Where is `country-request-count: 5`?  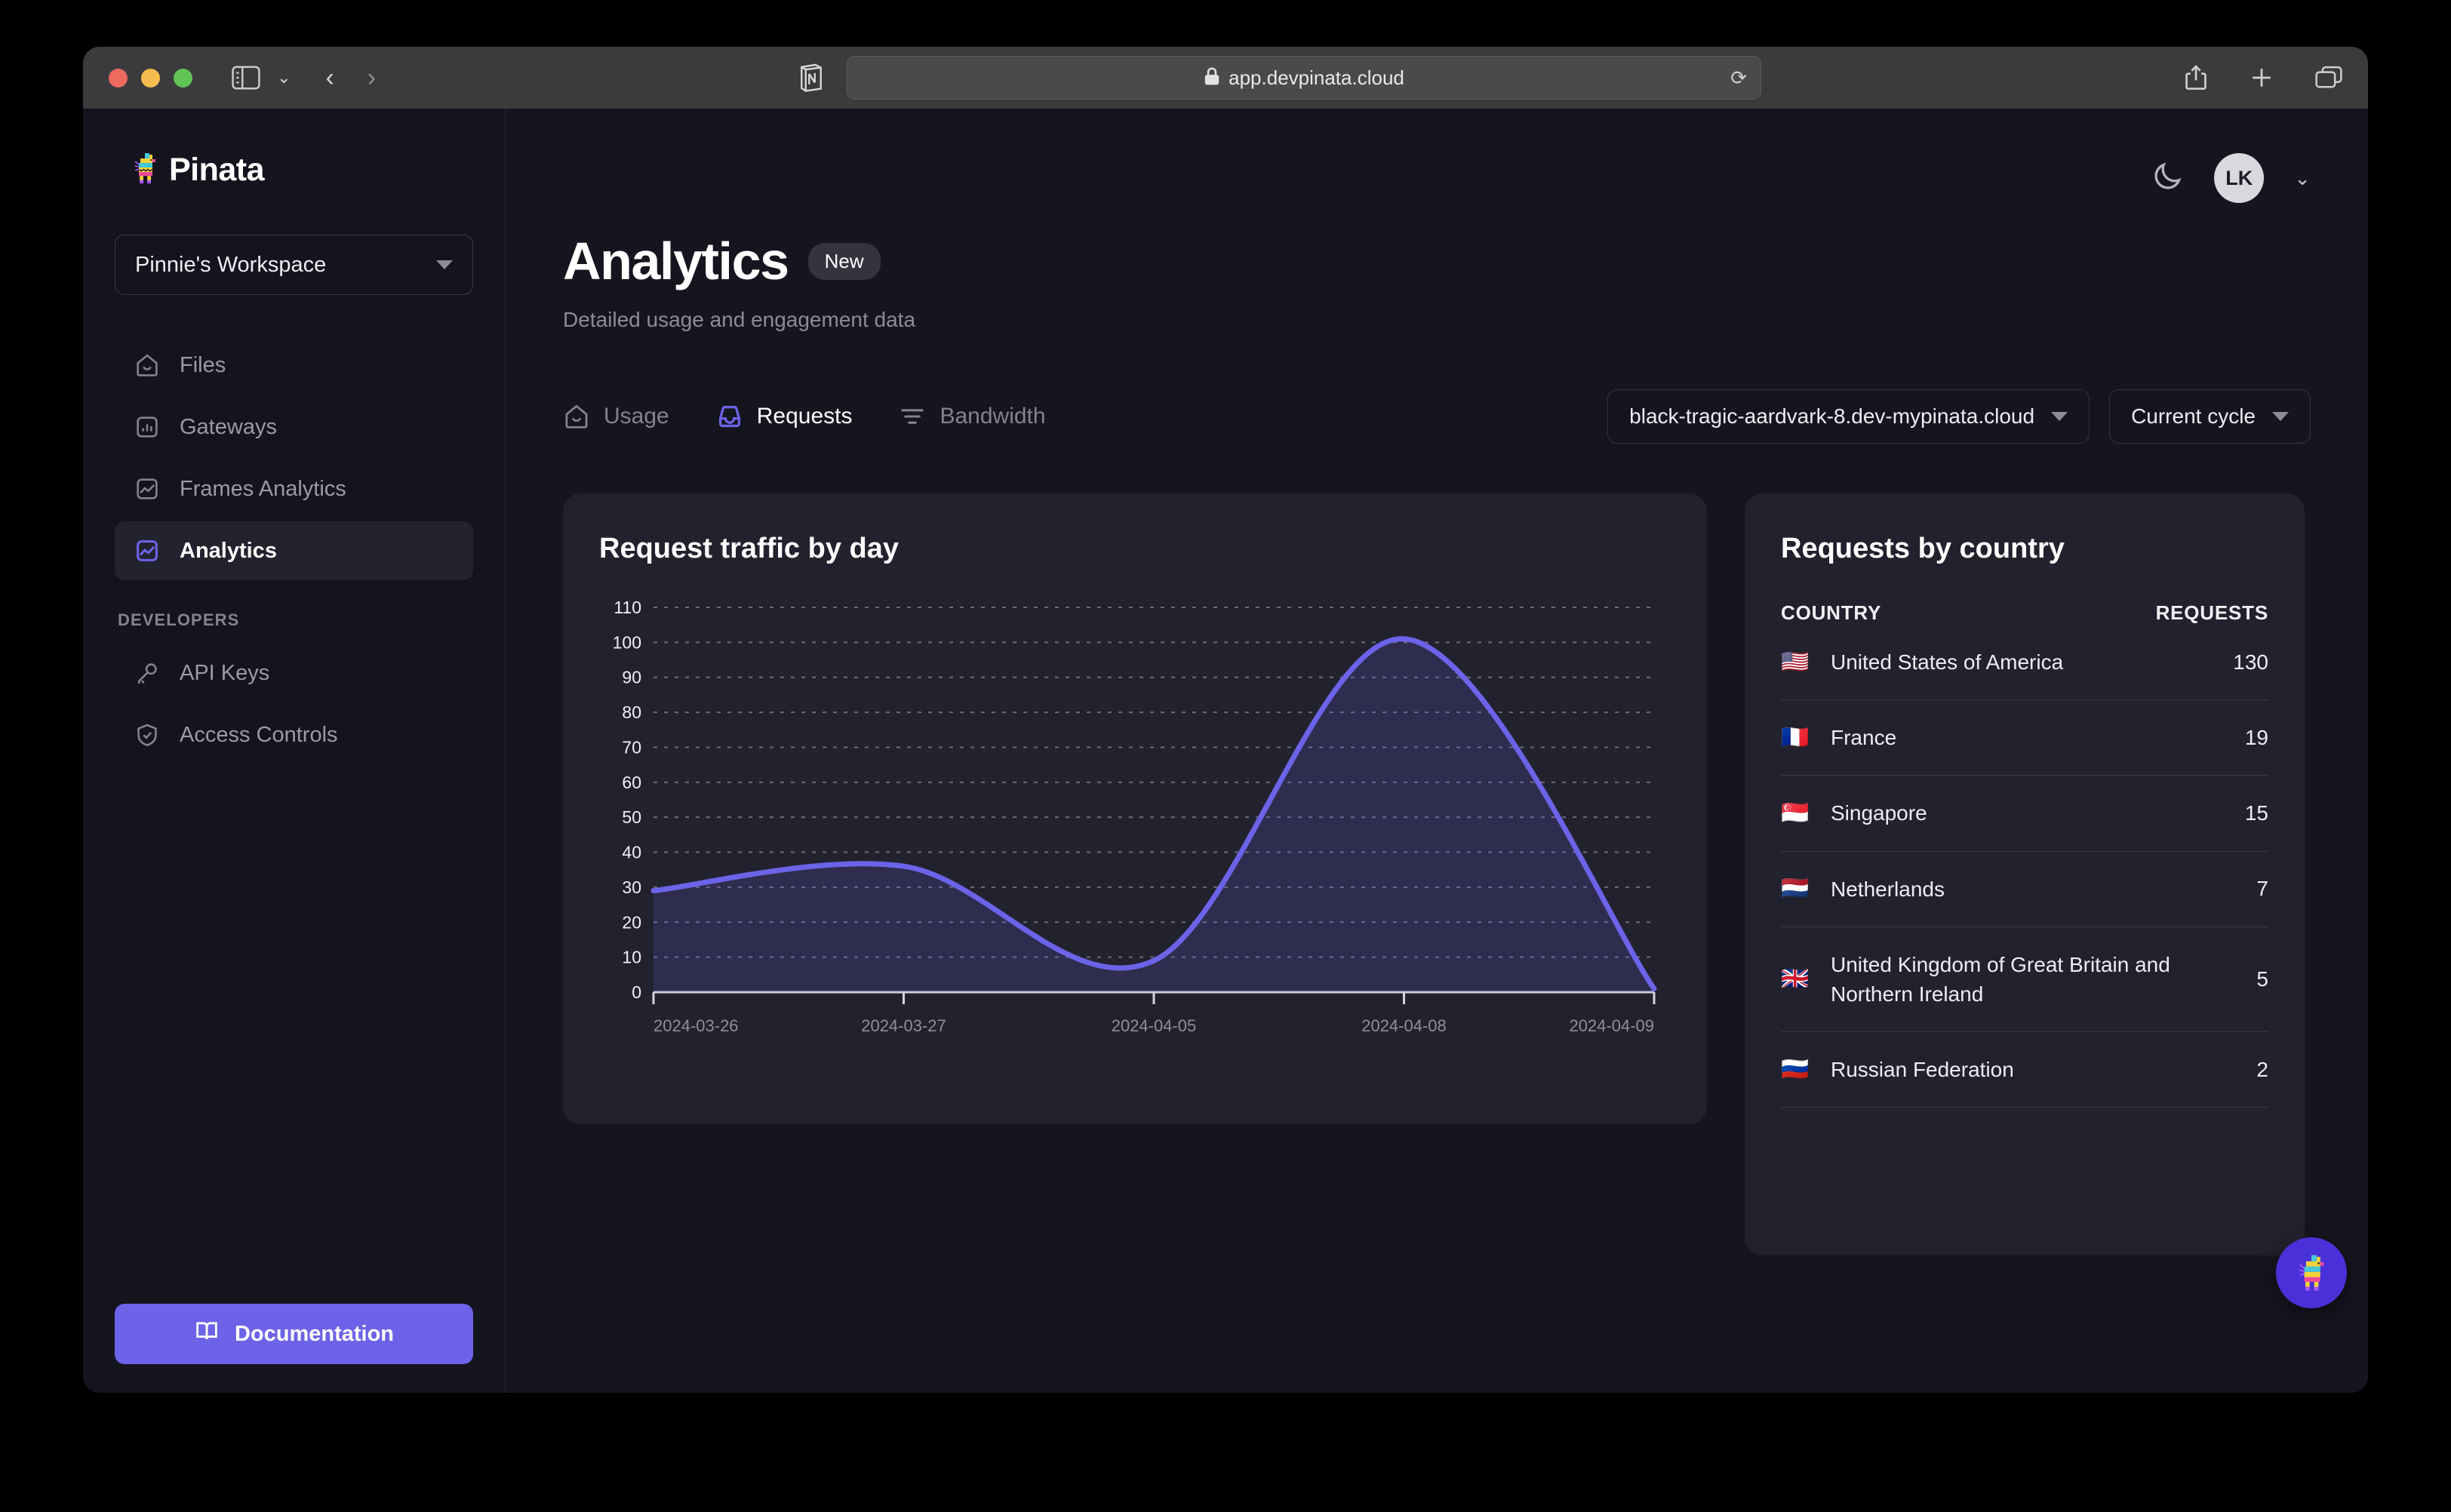 country-request-count: 5 is located at coordinates (2262, 979).